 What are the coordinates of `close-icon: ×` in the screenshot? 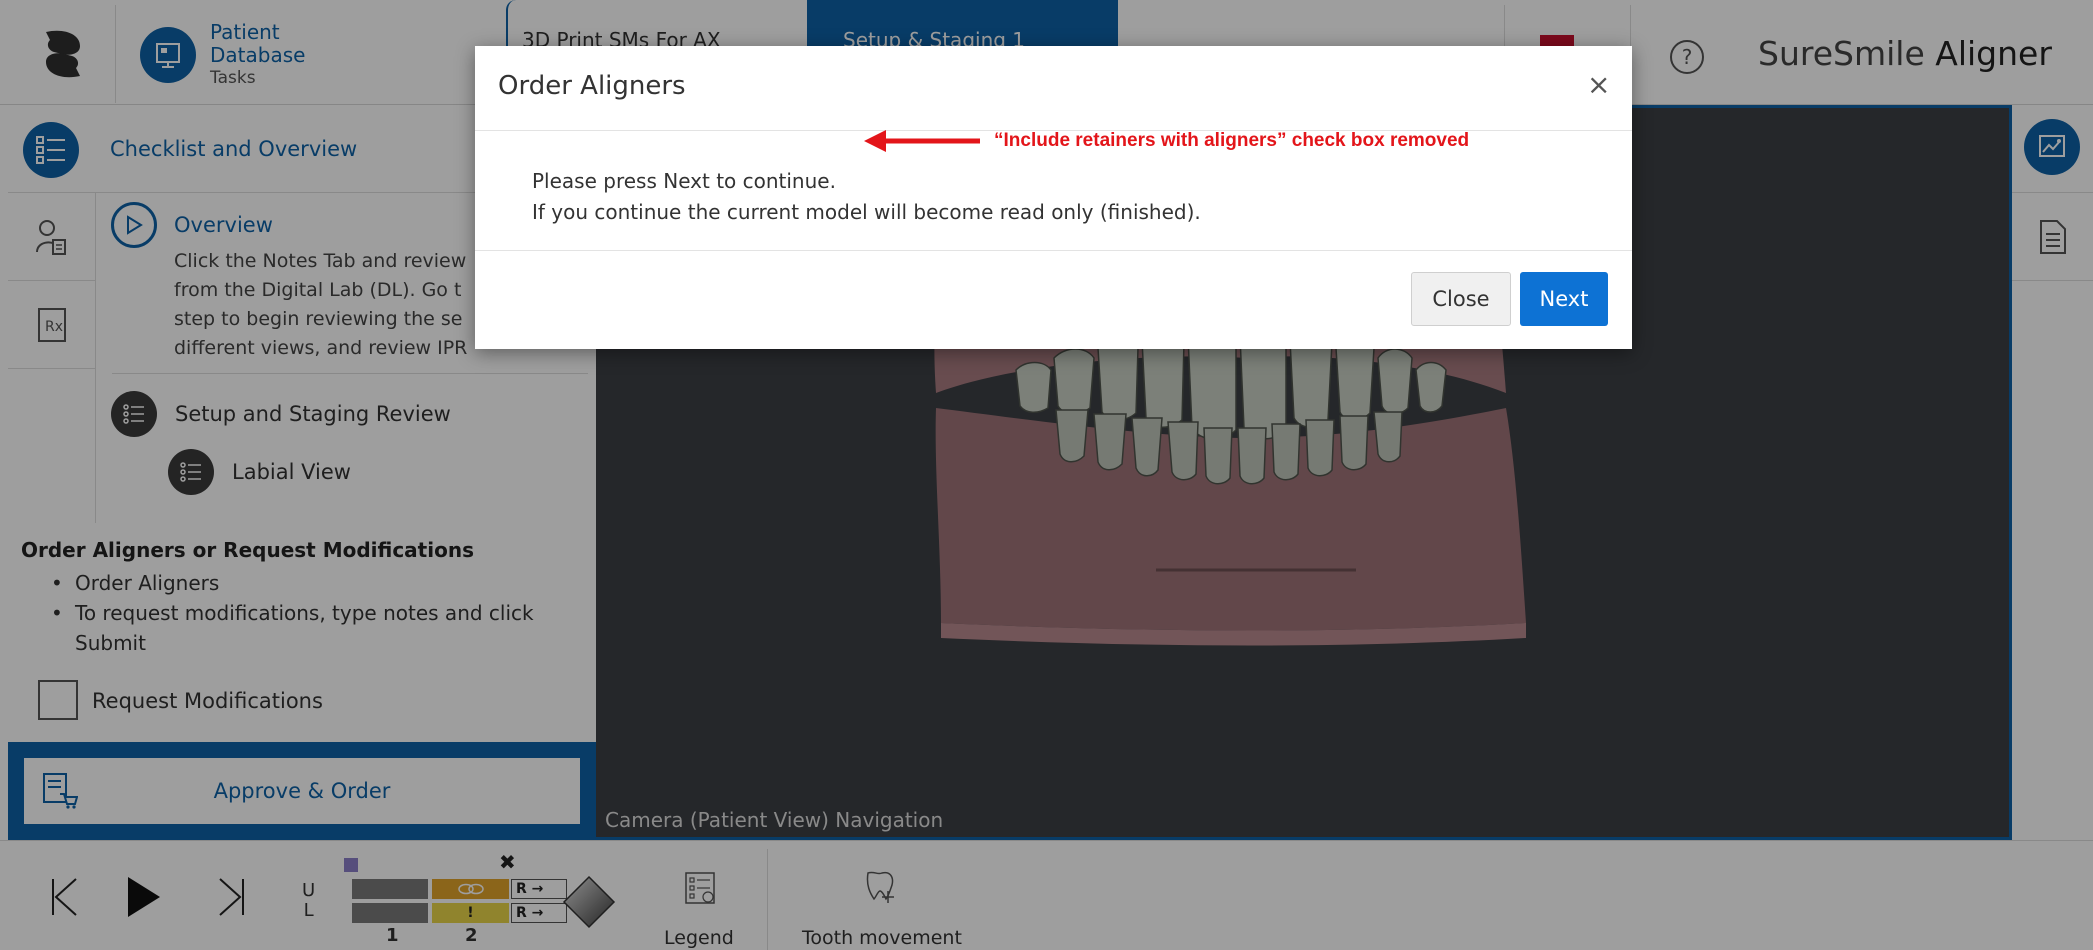 It's located at (1598, 84).